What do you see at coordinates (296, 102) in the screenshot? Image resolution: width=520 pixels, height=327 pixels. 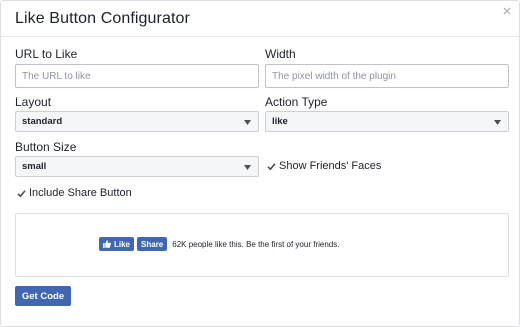 I see `action-type-label: Action Type` at bounding box center [296, 102].